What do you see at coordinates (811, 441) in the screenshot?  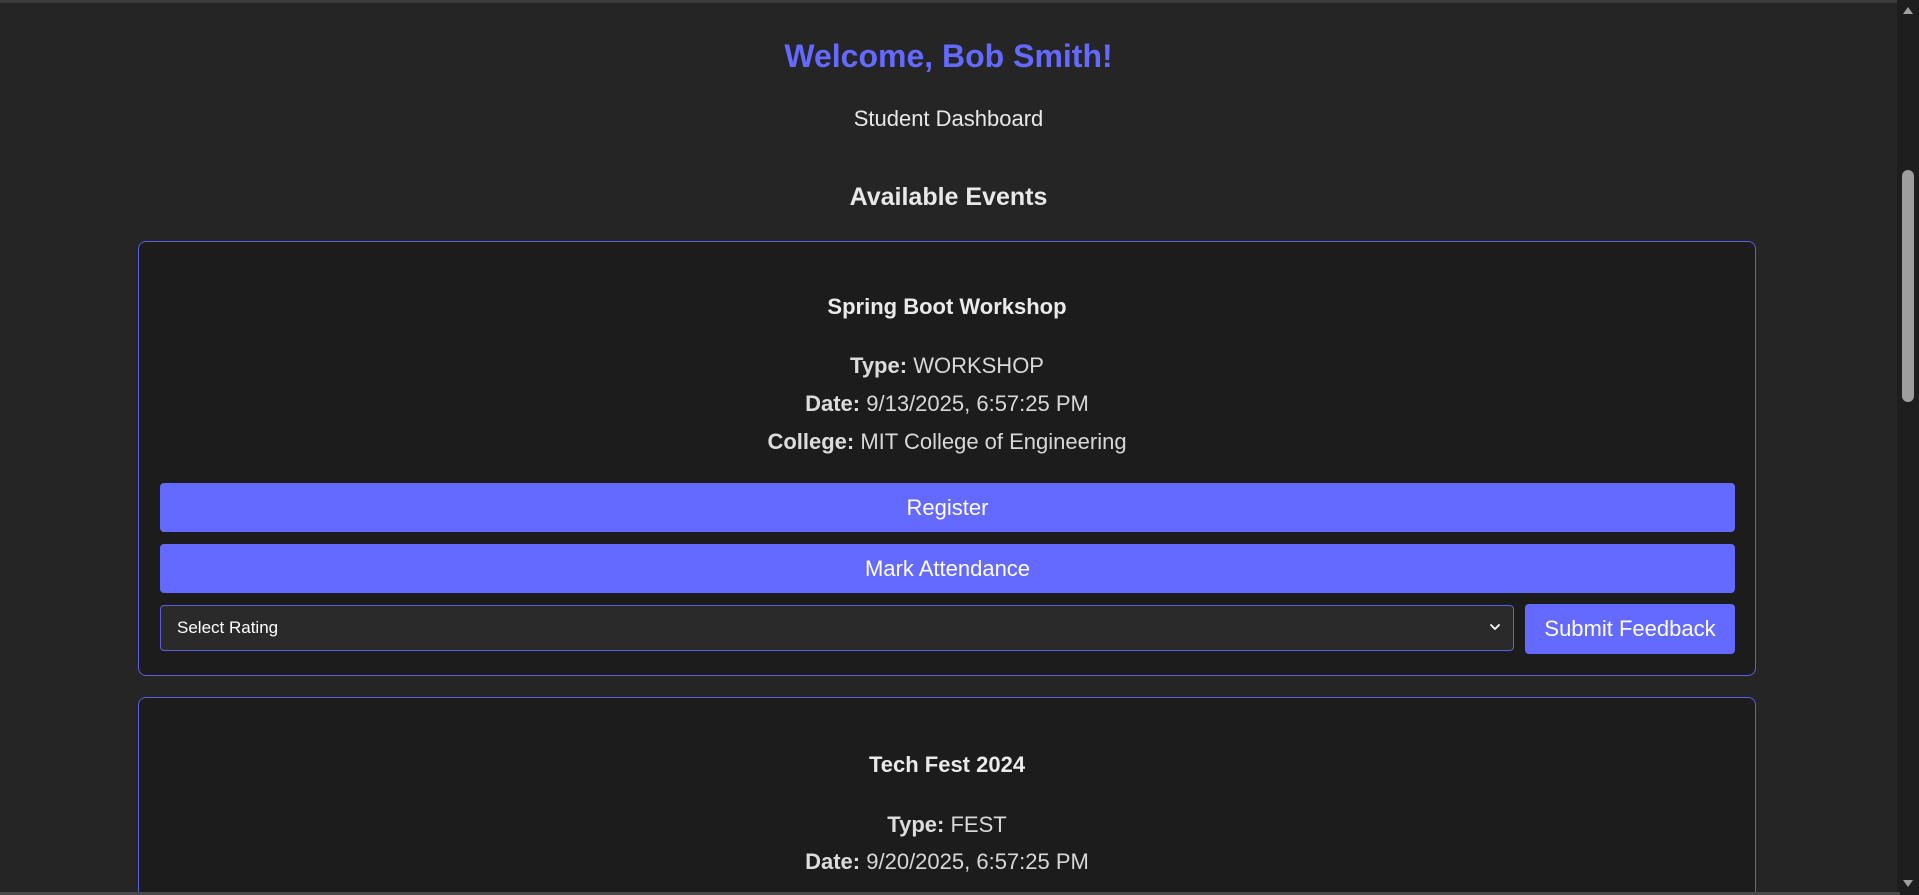 I see `college-label: College:` at bounding box center [811, 441].